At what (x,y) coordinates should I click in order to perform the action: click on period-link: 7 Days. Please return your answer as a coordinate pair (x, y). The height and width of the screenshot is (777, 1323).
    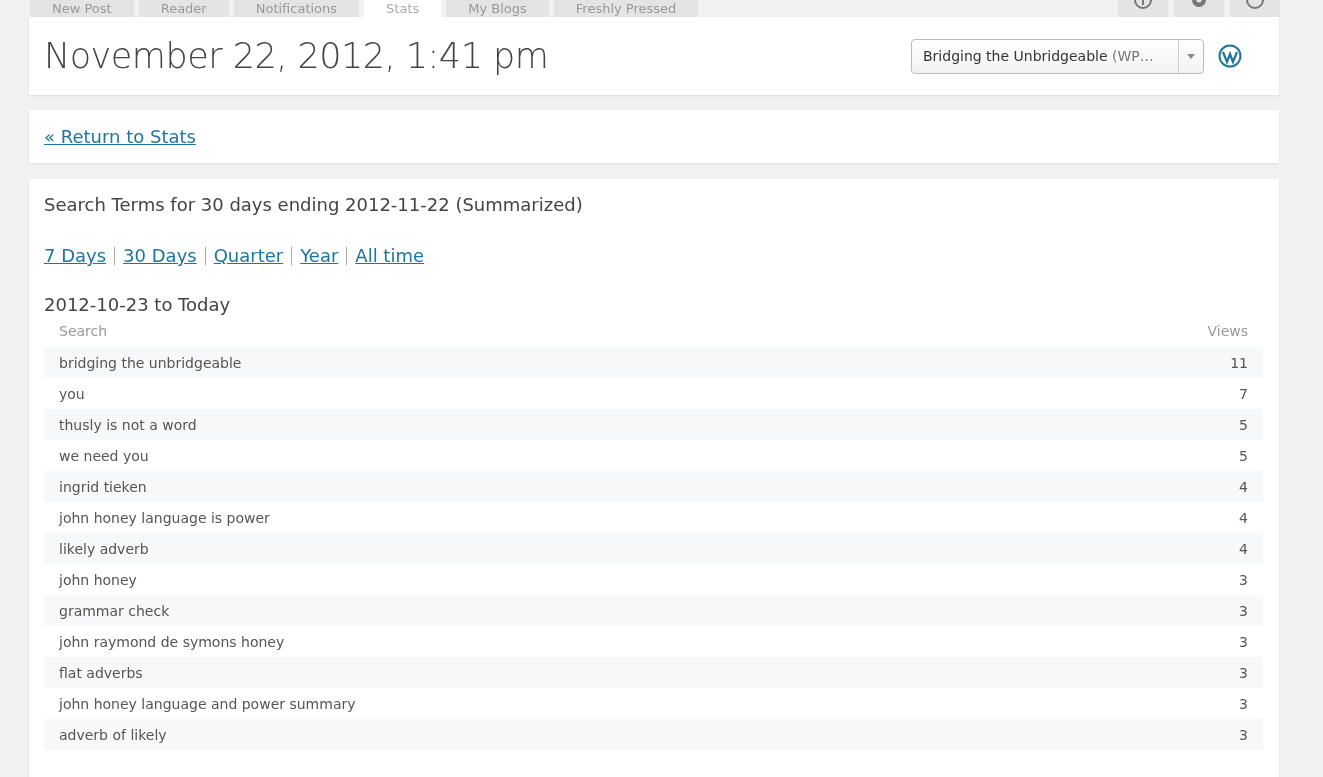
    Looking at the image, I should click on (75, 255).